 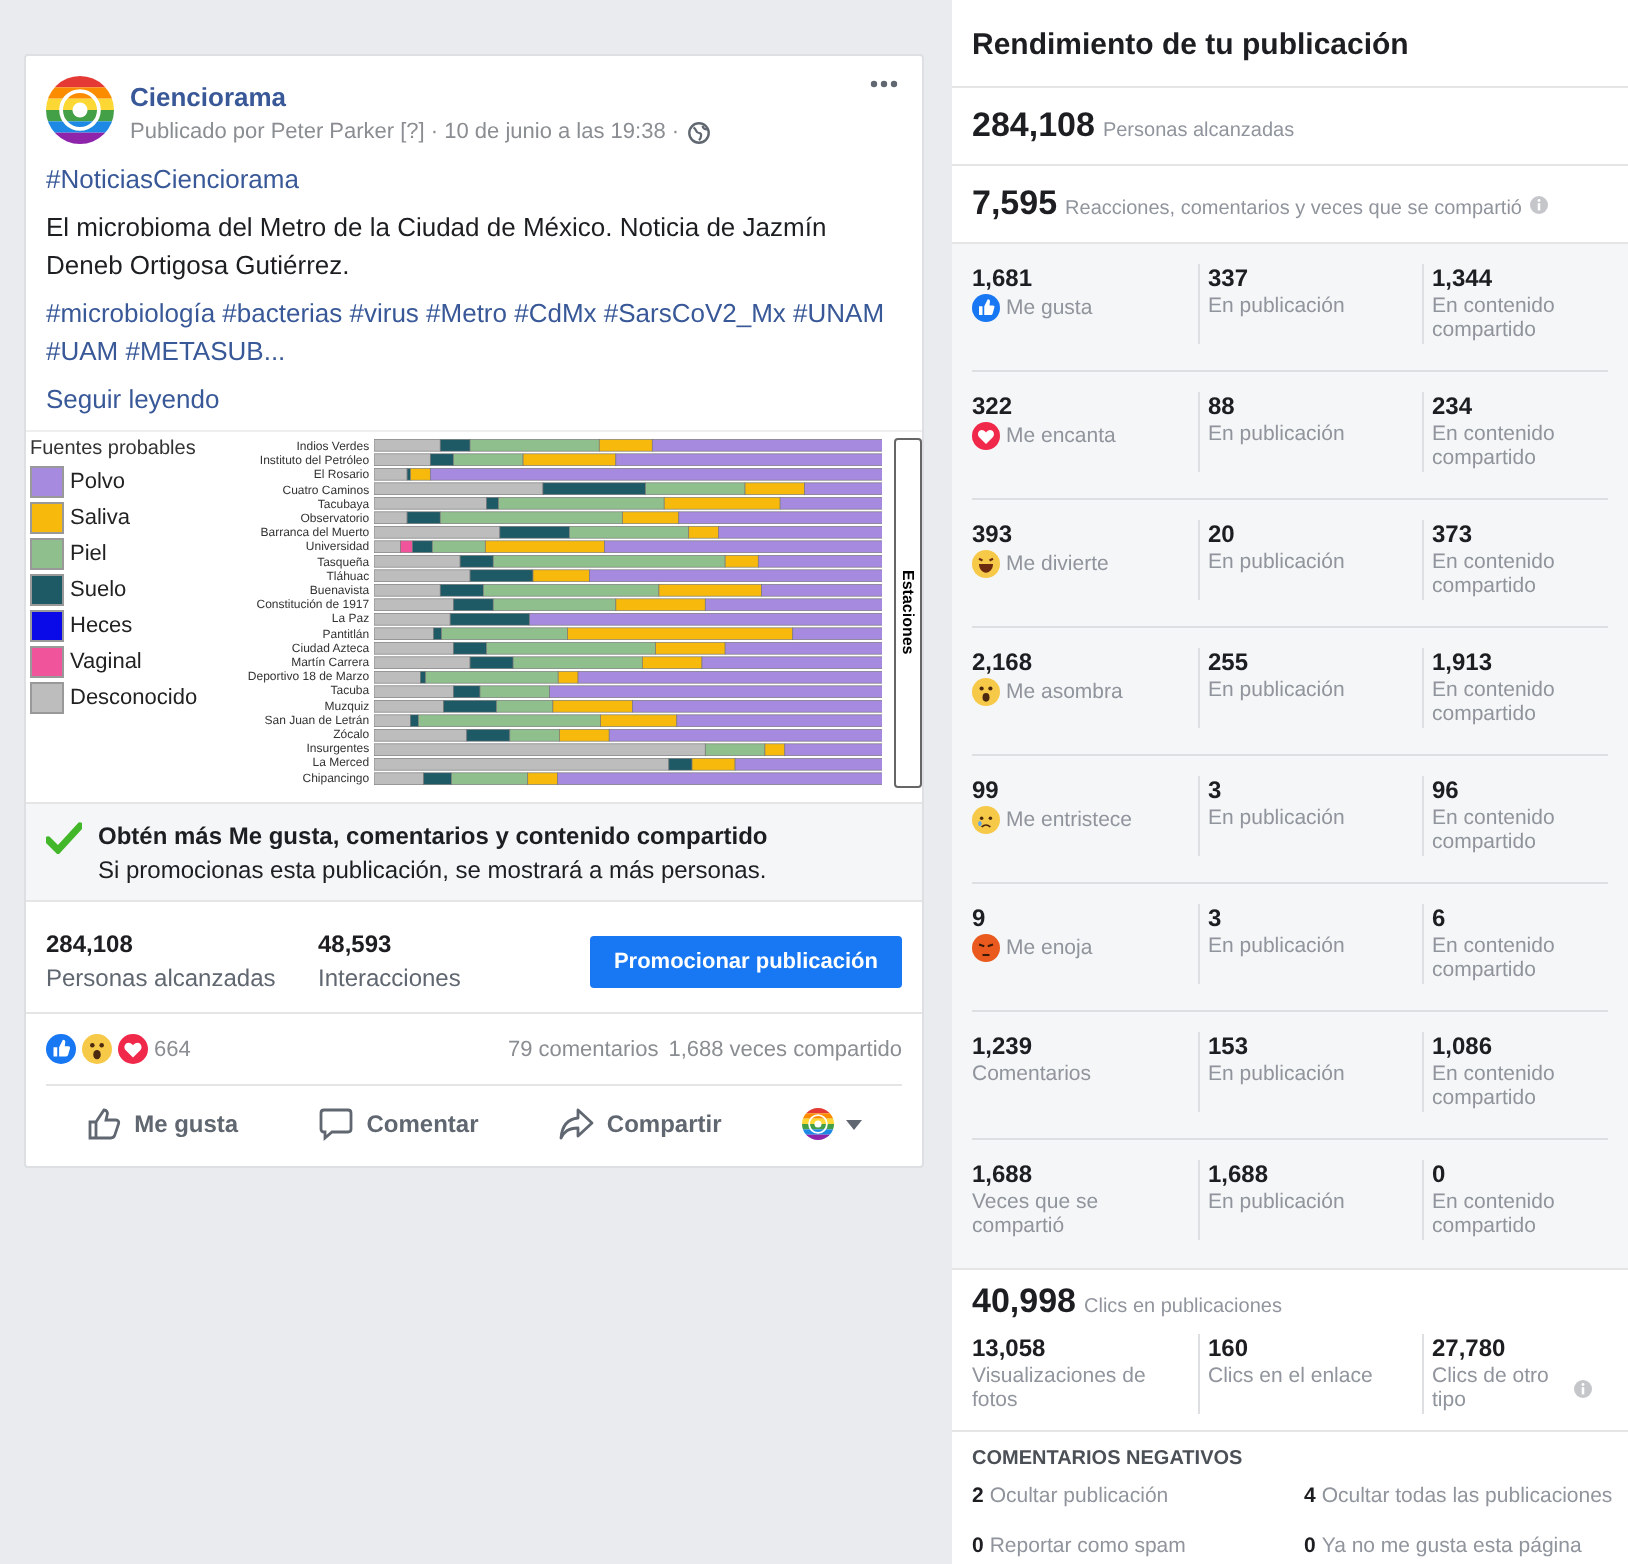 What do you see at coordinates (1491, 1388) in the screenshot?
I see `metric-label: Clics de otro tipo` at bounding box center [1491, 1388].